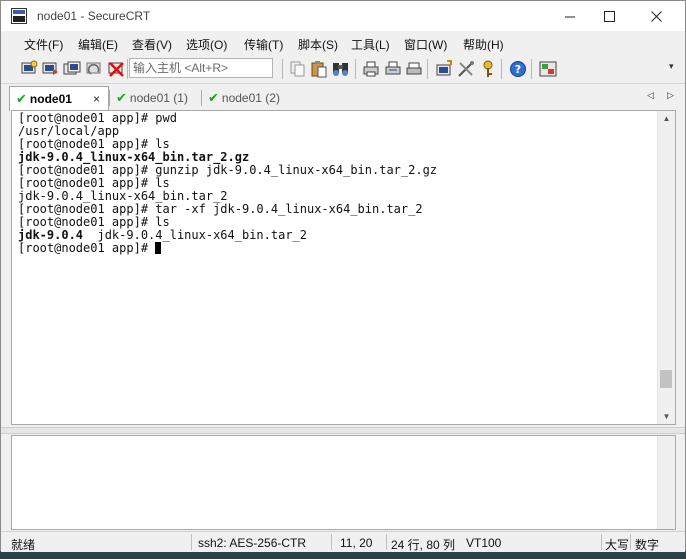 This screenshot has height=559, width=686. Describe the element at coordinates (666, 416) in the screenshot. I see `scroll-down-icon: ▼` at that location.